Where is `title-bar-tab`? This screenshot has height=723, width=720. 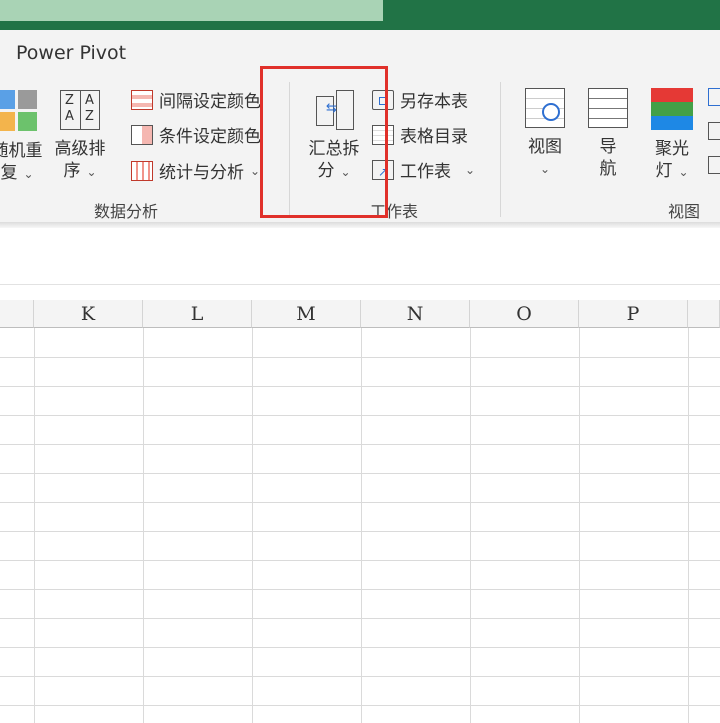
title-bar-tab is located at coordinates (191, 10).